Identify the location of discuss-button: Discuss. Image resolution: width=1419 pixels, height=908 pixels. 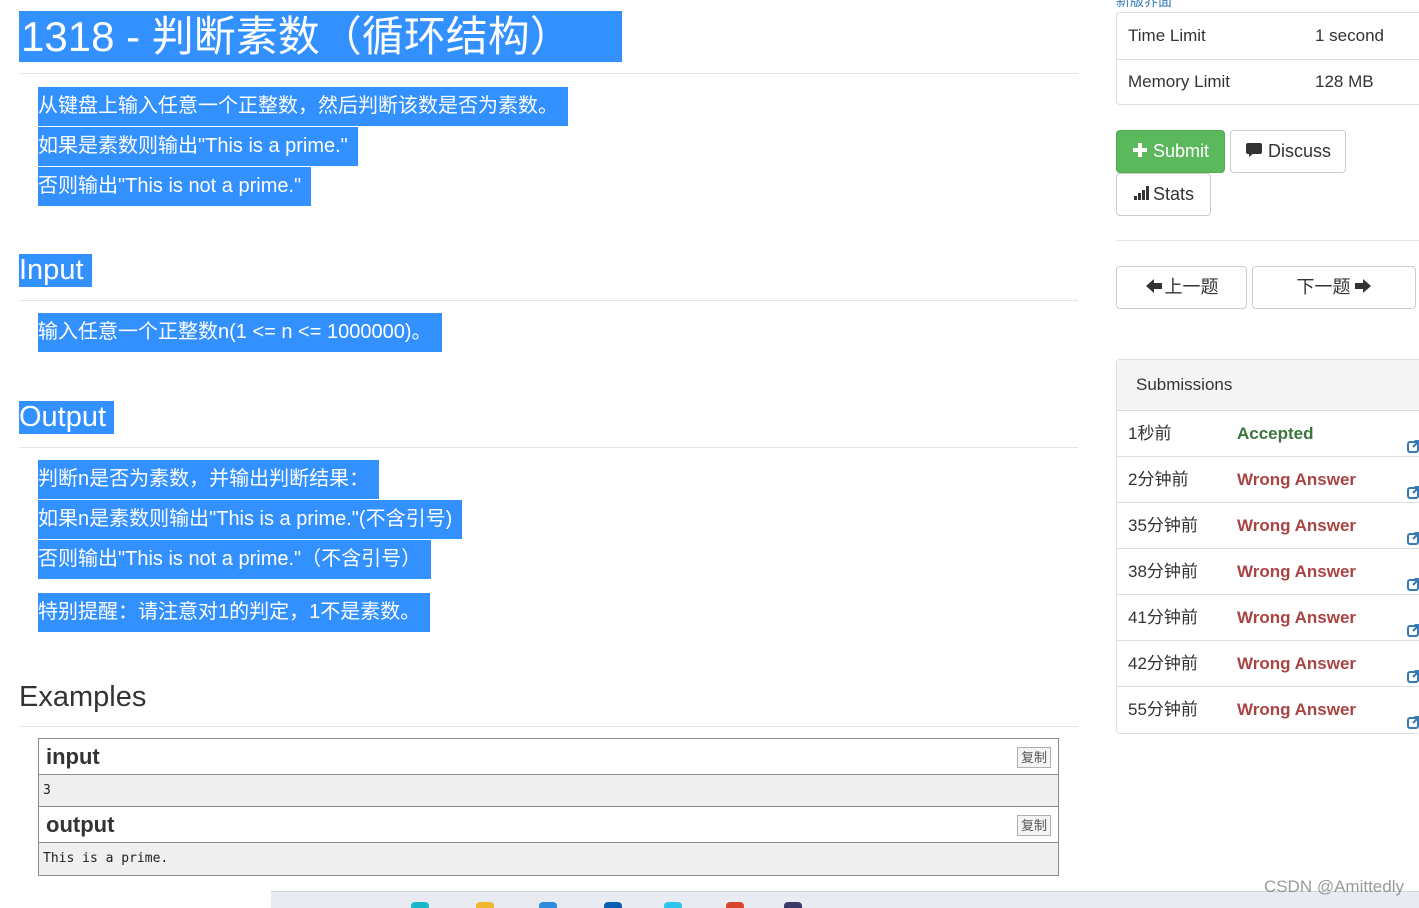
(1288, 151).